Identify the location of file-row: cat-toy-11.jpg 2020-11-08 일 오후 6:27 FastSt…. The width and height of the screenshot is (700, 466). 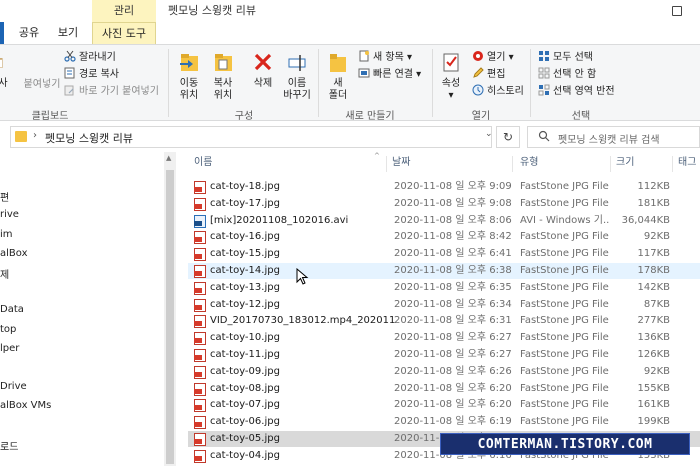
(444, 355).